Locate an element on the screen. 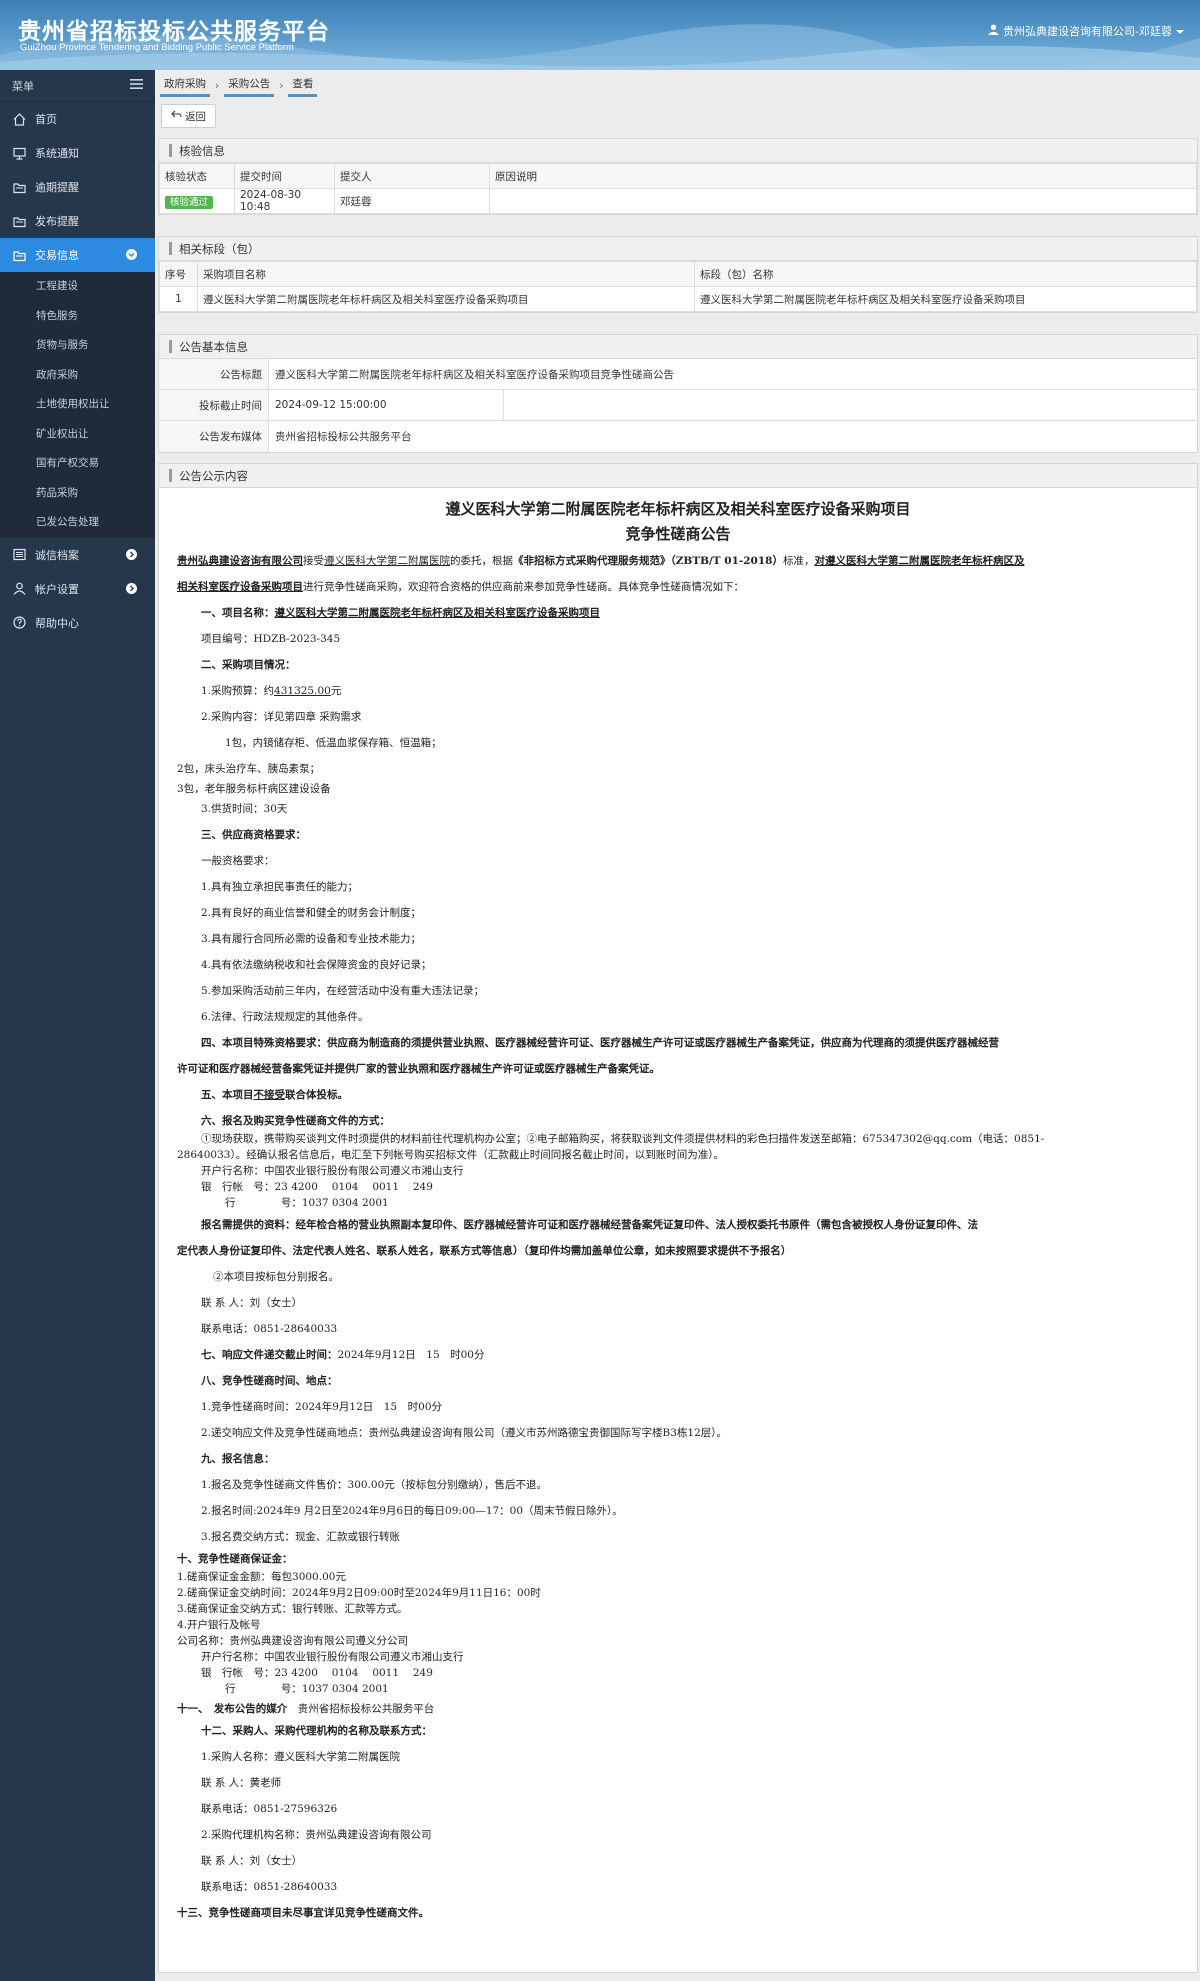  table-header: 提交时间 is located at coordinates (284, 176).